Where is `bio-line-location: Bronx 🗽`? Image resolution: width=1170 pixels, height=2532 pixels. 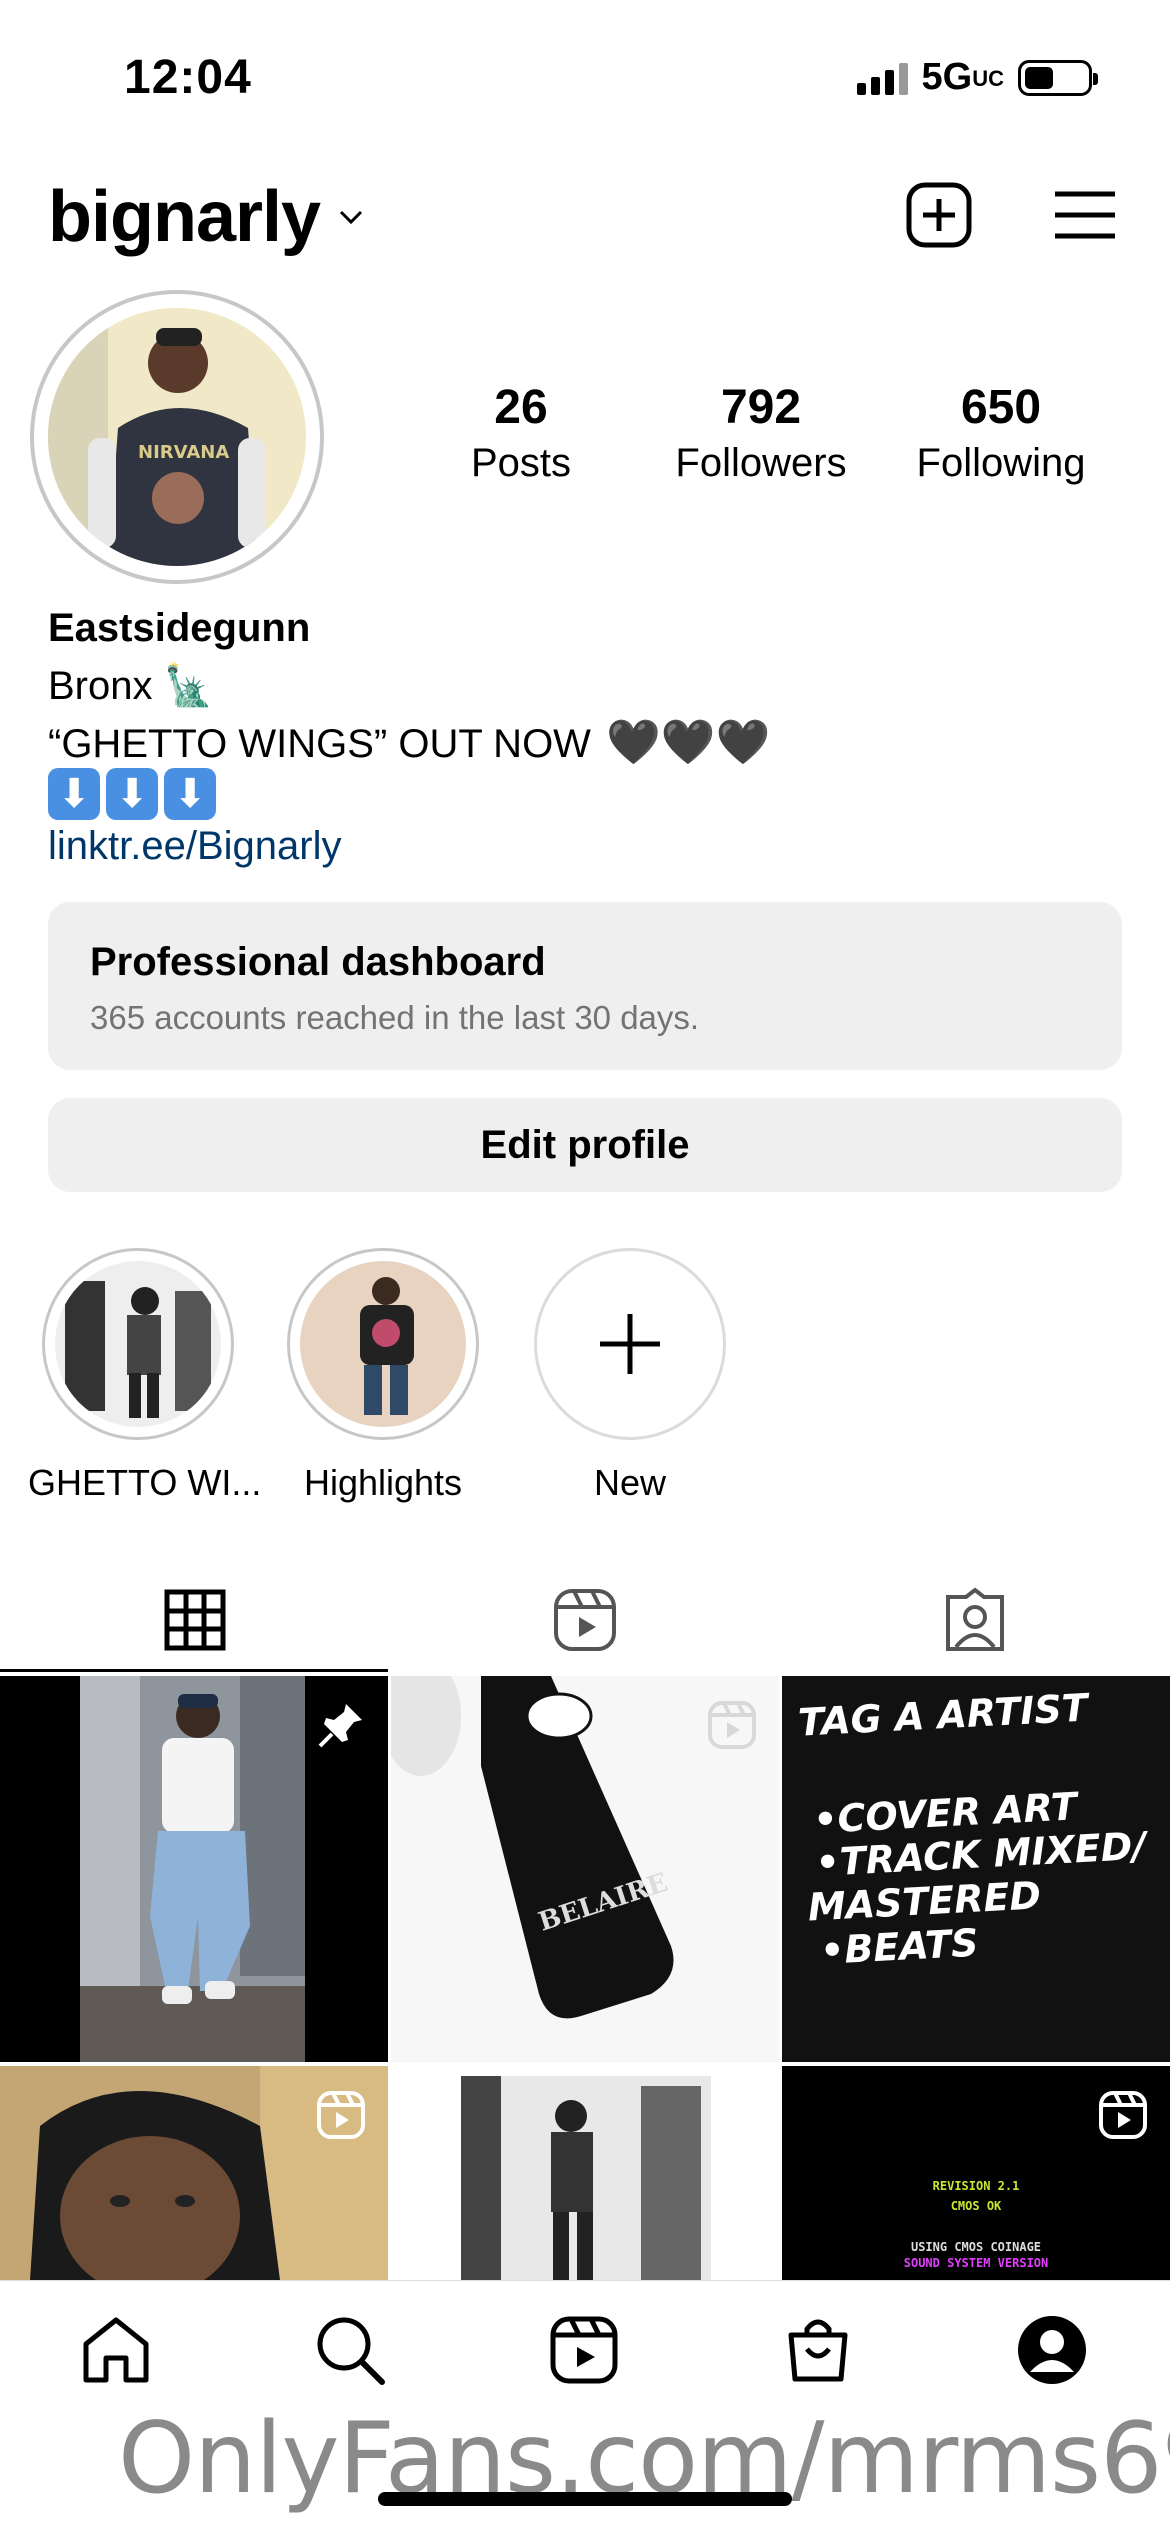
bio-line-location: Bronx 🗽 is located at coordinates (131, 686).